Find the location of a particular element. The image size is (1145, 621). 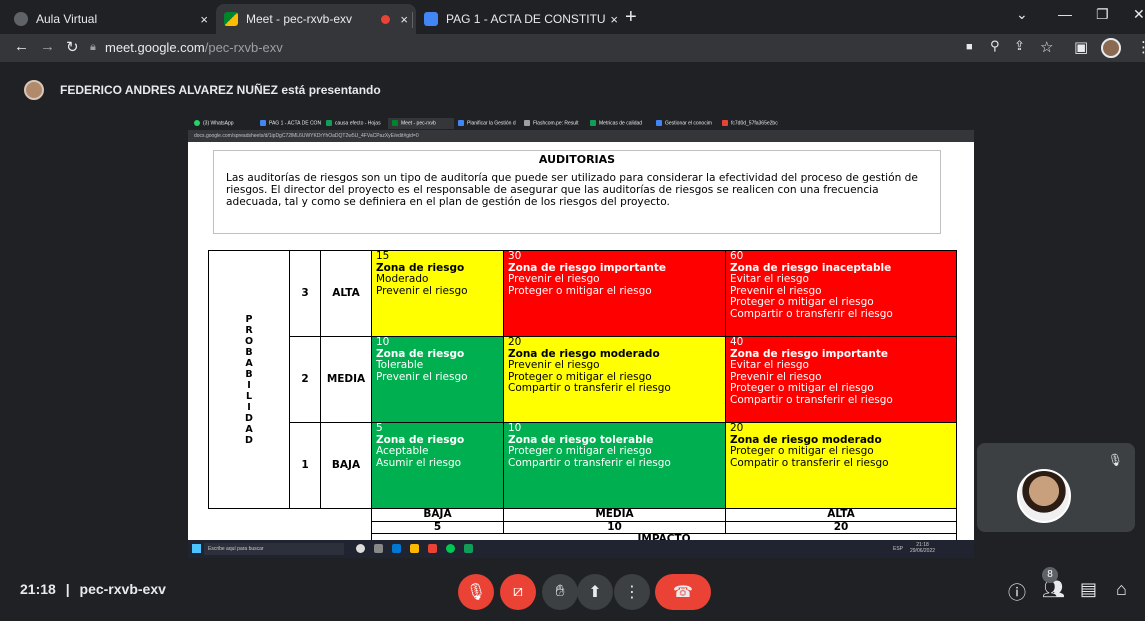

impact-value: 10 is located at coordinates (614, 527).